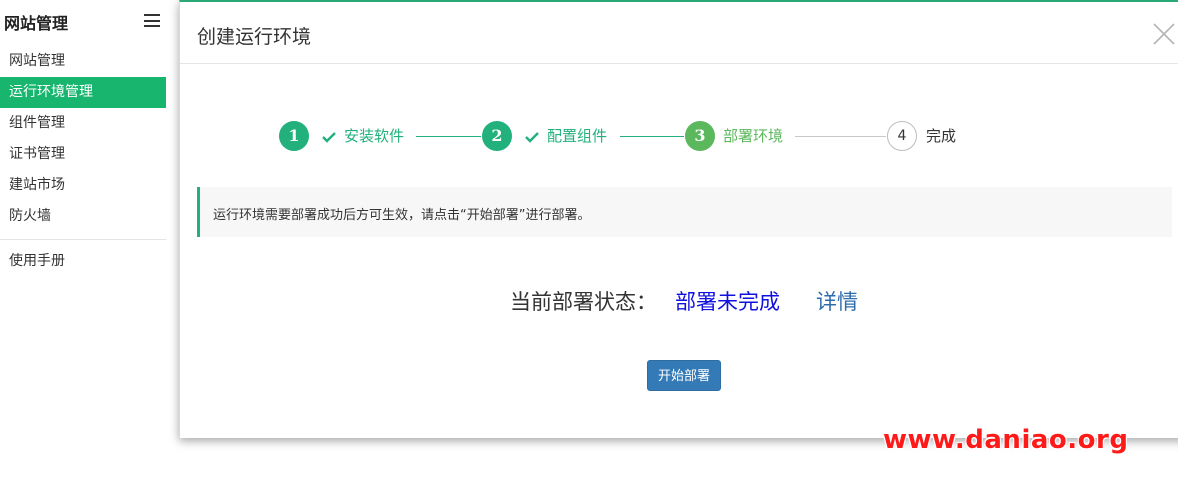 This screenshot has height=495, width=1178. I want to click on close-icon, so click(1164, 34).